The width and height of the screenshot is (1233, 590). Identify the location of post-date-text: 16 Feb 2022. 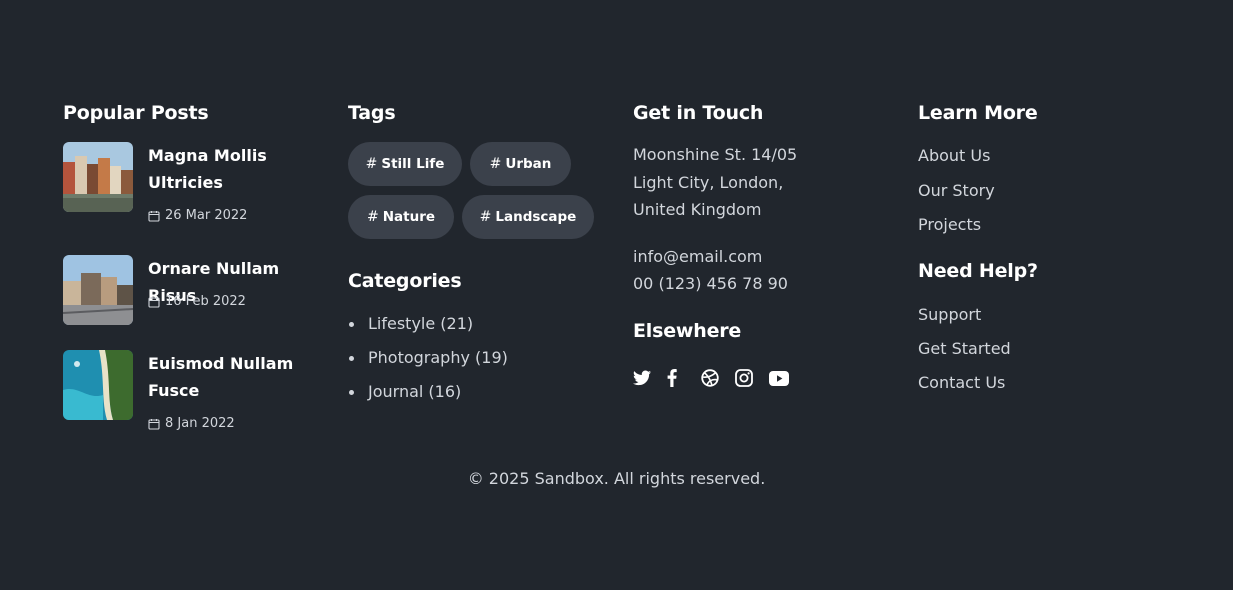
(205, 301).